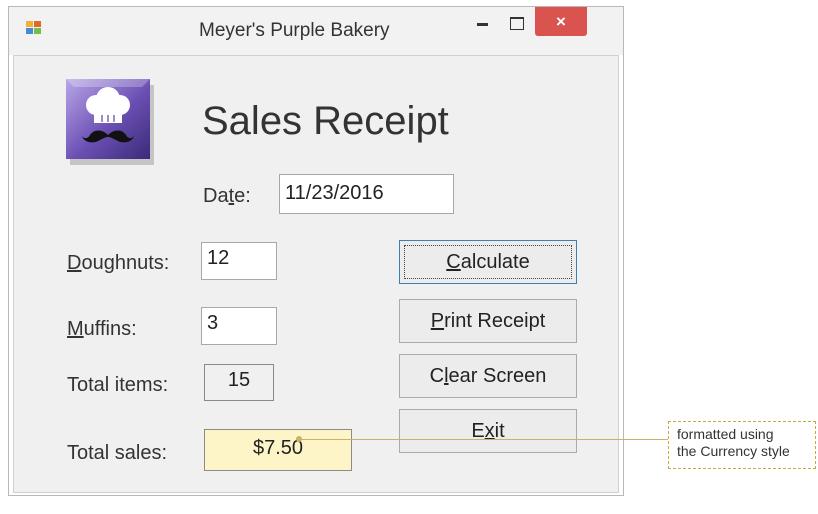  What do you see at coordinates (497, 376) in the screenshot?
I see `clear-label-rest: ear Screen` at bounding box center [497, 376].